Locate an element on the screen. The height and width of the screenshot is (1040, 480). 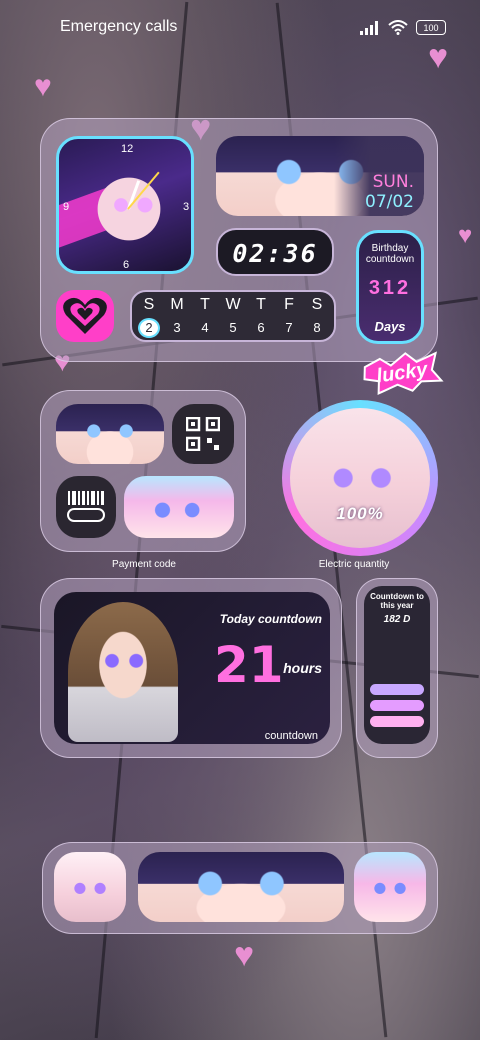
clock-number-9: 9 is located at coordinates (66, 207).